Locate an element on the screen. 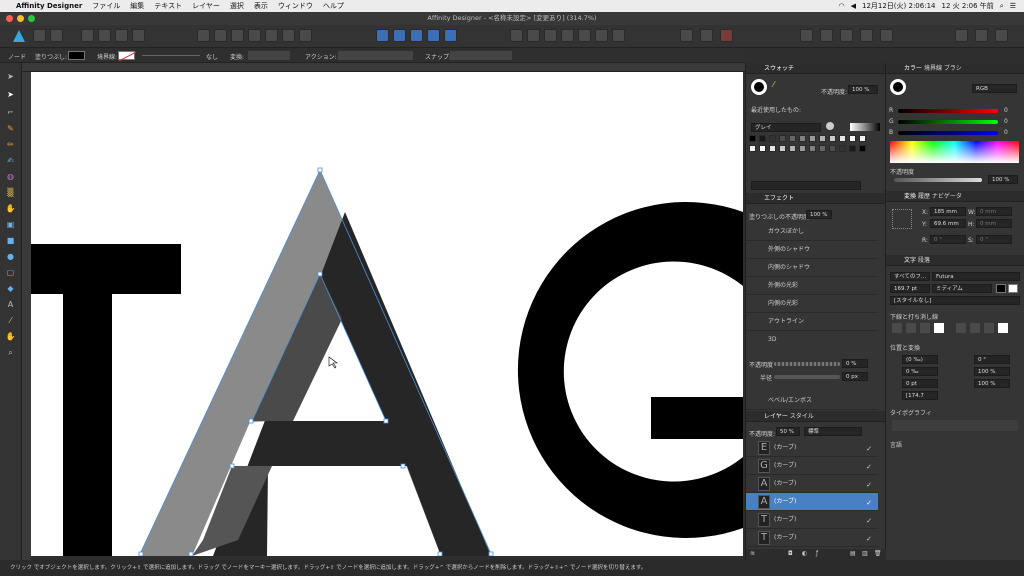 This screenshot has width=1024, height=576. effect-inner-glow: 内側の光彩 is located at coordinates (812, 304).